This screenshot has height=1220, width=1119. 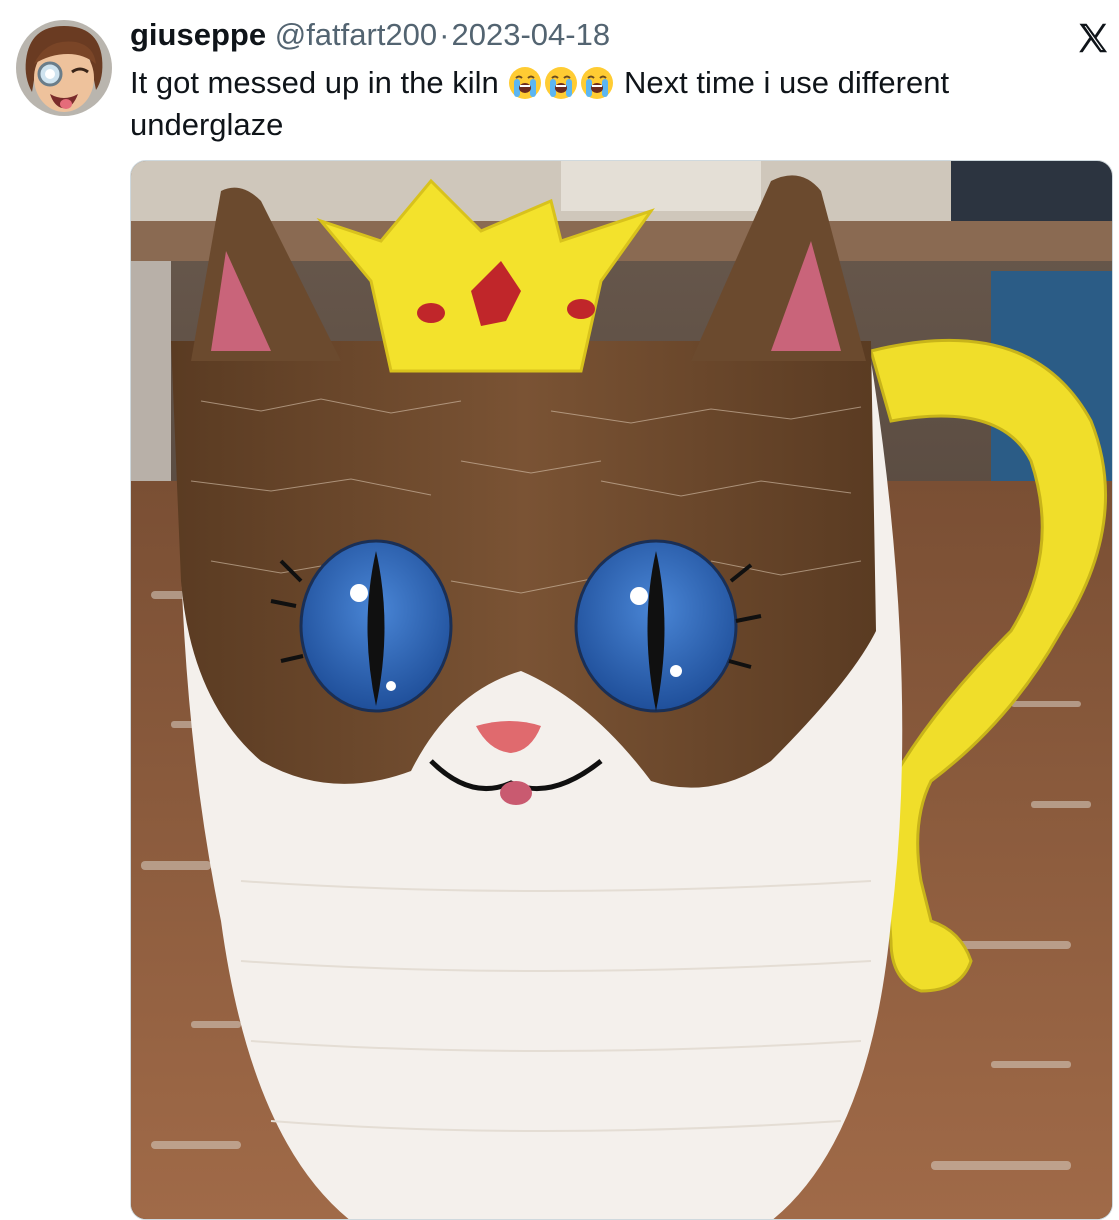 What do you see at coordinates (356, 34) in the screenshot?
I see `author-handle: @fatfart200` at bounding box center [356, 34].